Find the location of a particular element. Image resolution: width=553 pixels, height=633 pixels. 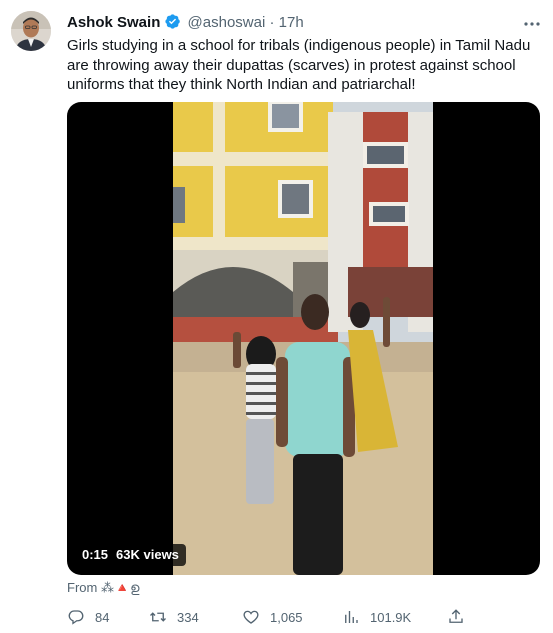

reply-icon is located at coordinates (76, 617).